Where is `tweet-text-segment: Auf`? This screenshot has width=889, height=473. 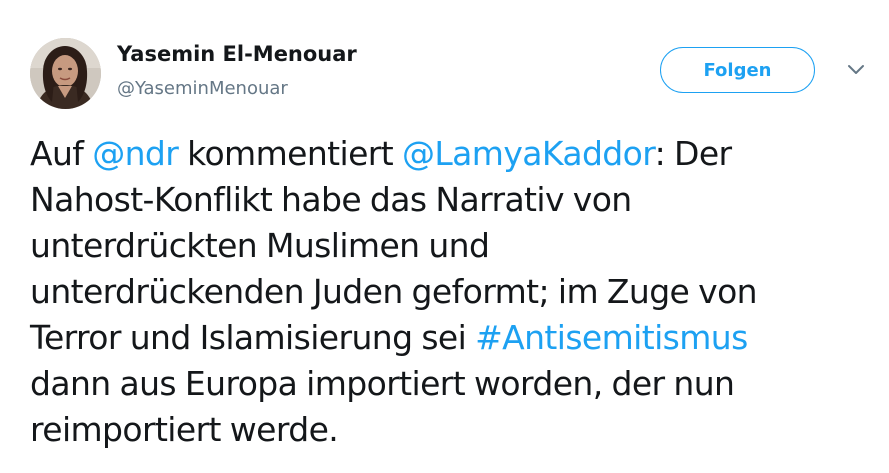 tweet-text-segment: Auf is located at coordinates (61, 153).